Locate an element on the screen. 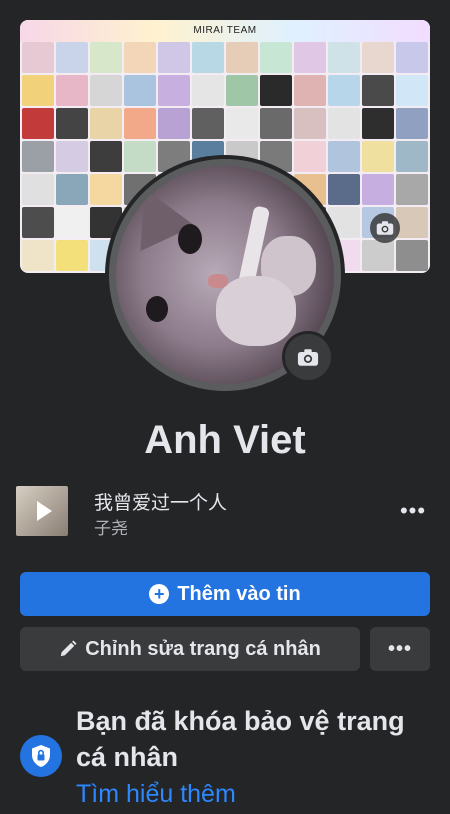 The height and width of the screenshot is (814, 450). add-to-story-label: Thêm vào tin is located at coordinates (239, 593).